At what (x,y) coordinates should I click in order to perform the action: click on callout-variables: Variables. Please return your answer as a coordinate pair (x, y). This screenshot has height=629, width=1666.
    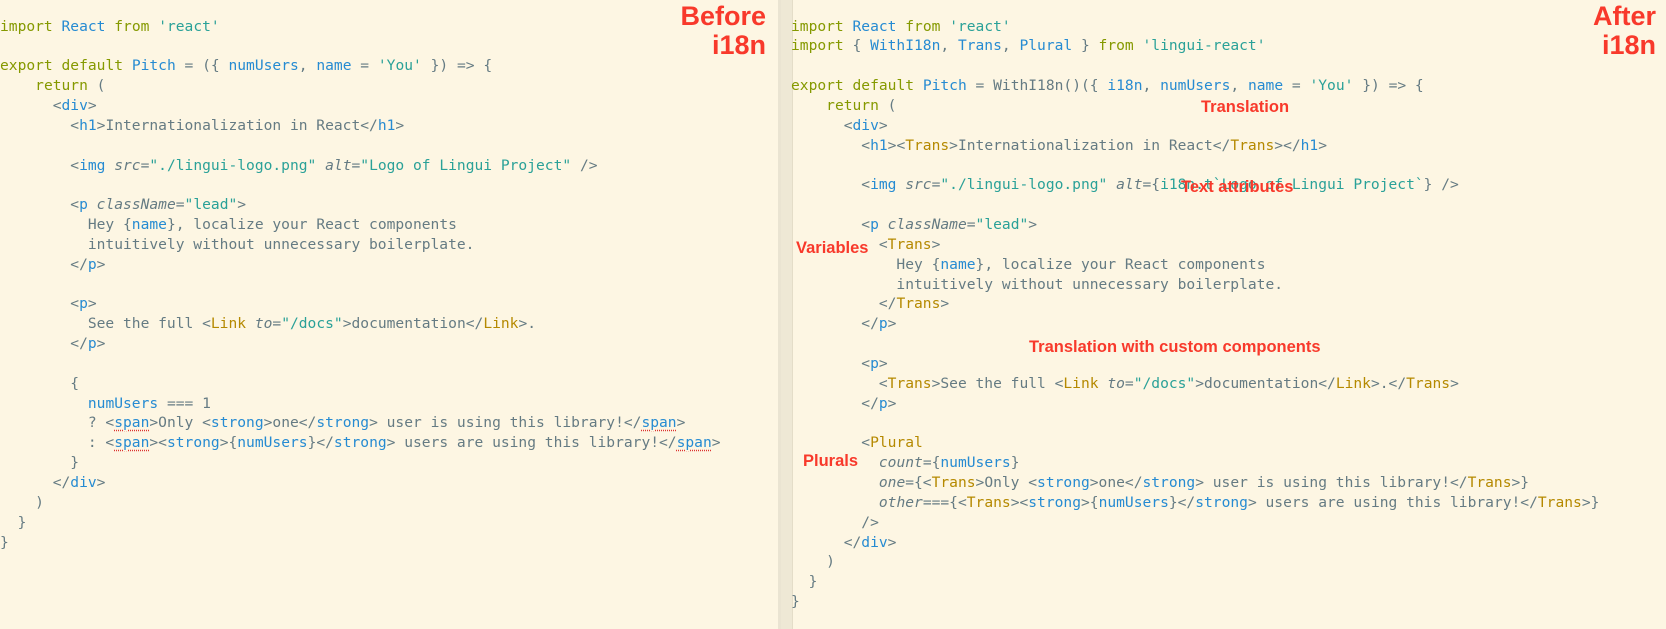
    Looking at the image, I should click on (832, 248).